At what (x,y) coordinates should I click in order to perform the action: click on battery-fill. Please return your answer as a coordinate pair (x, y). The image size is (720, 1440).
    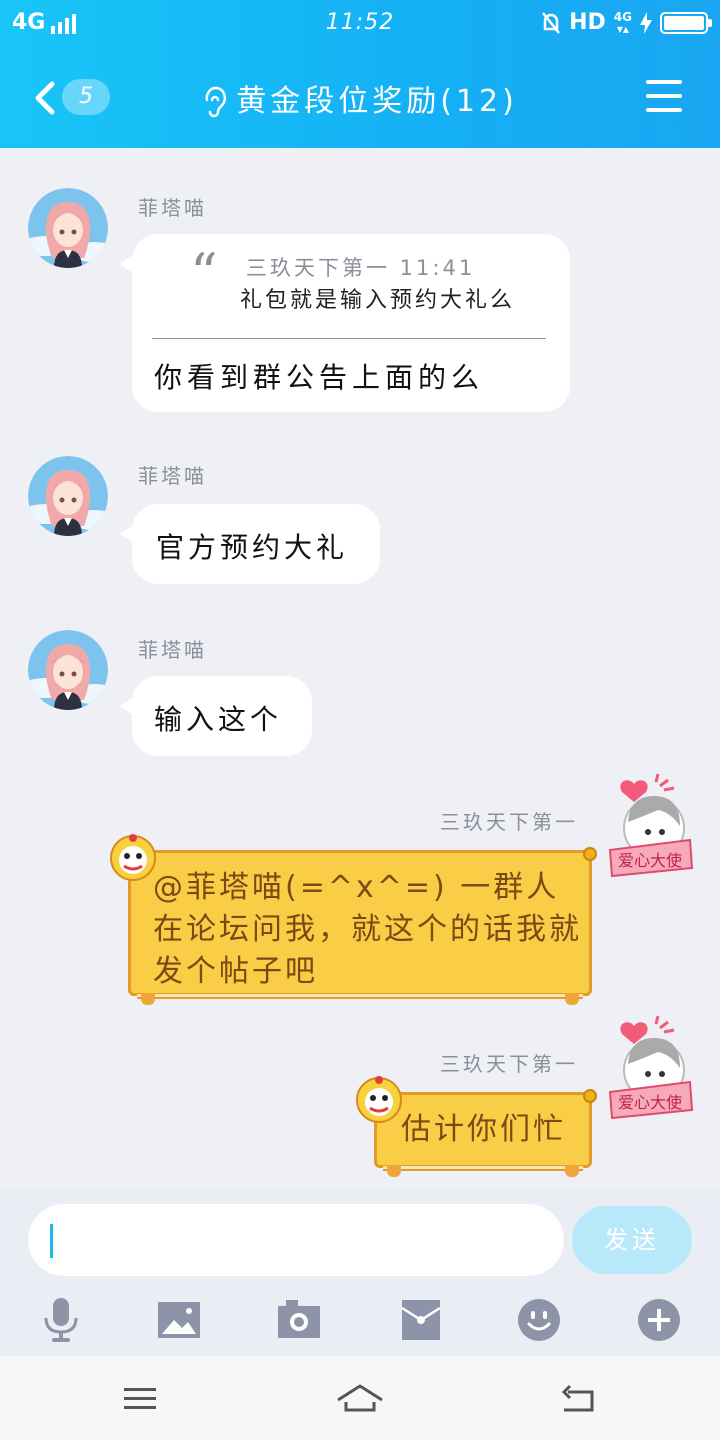
    Looking at the image, I should click on (684, 22).